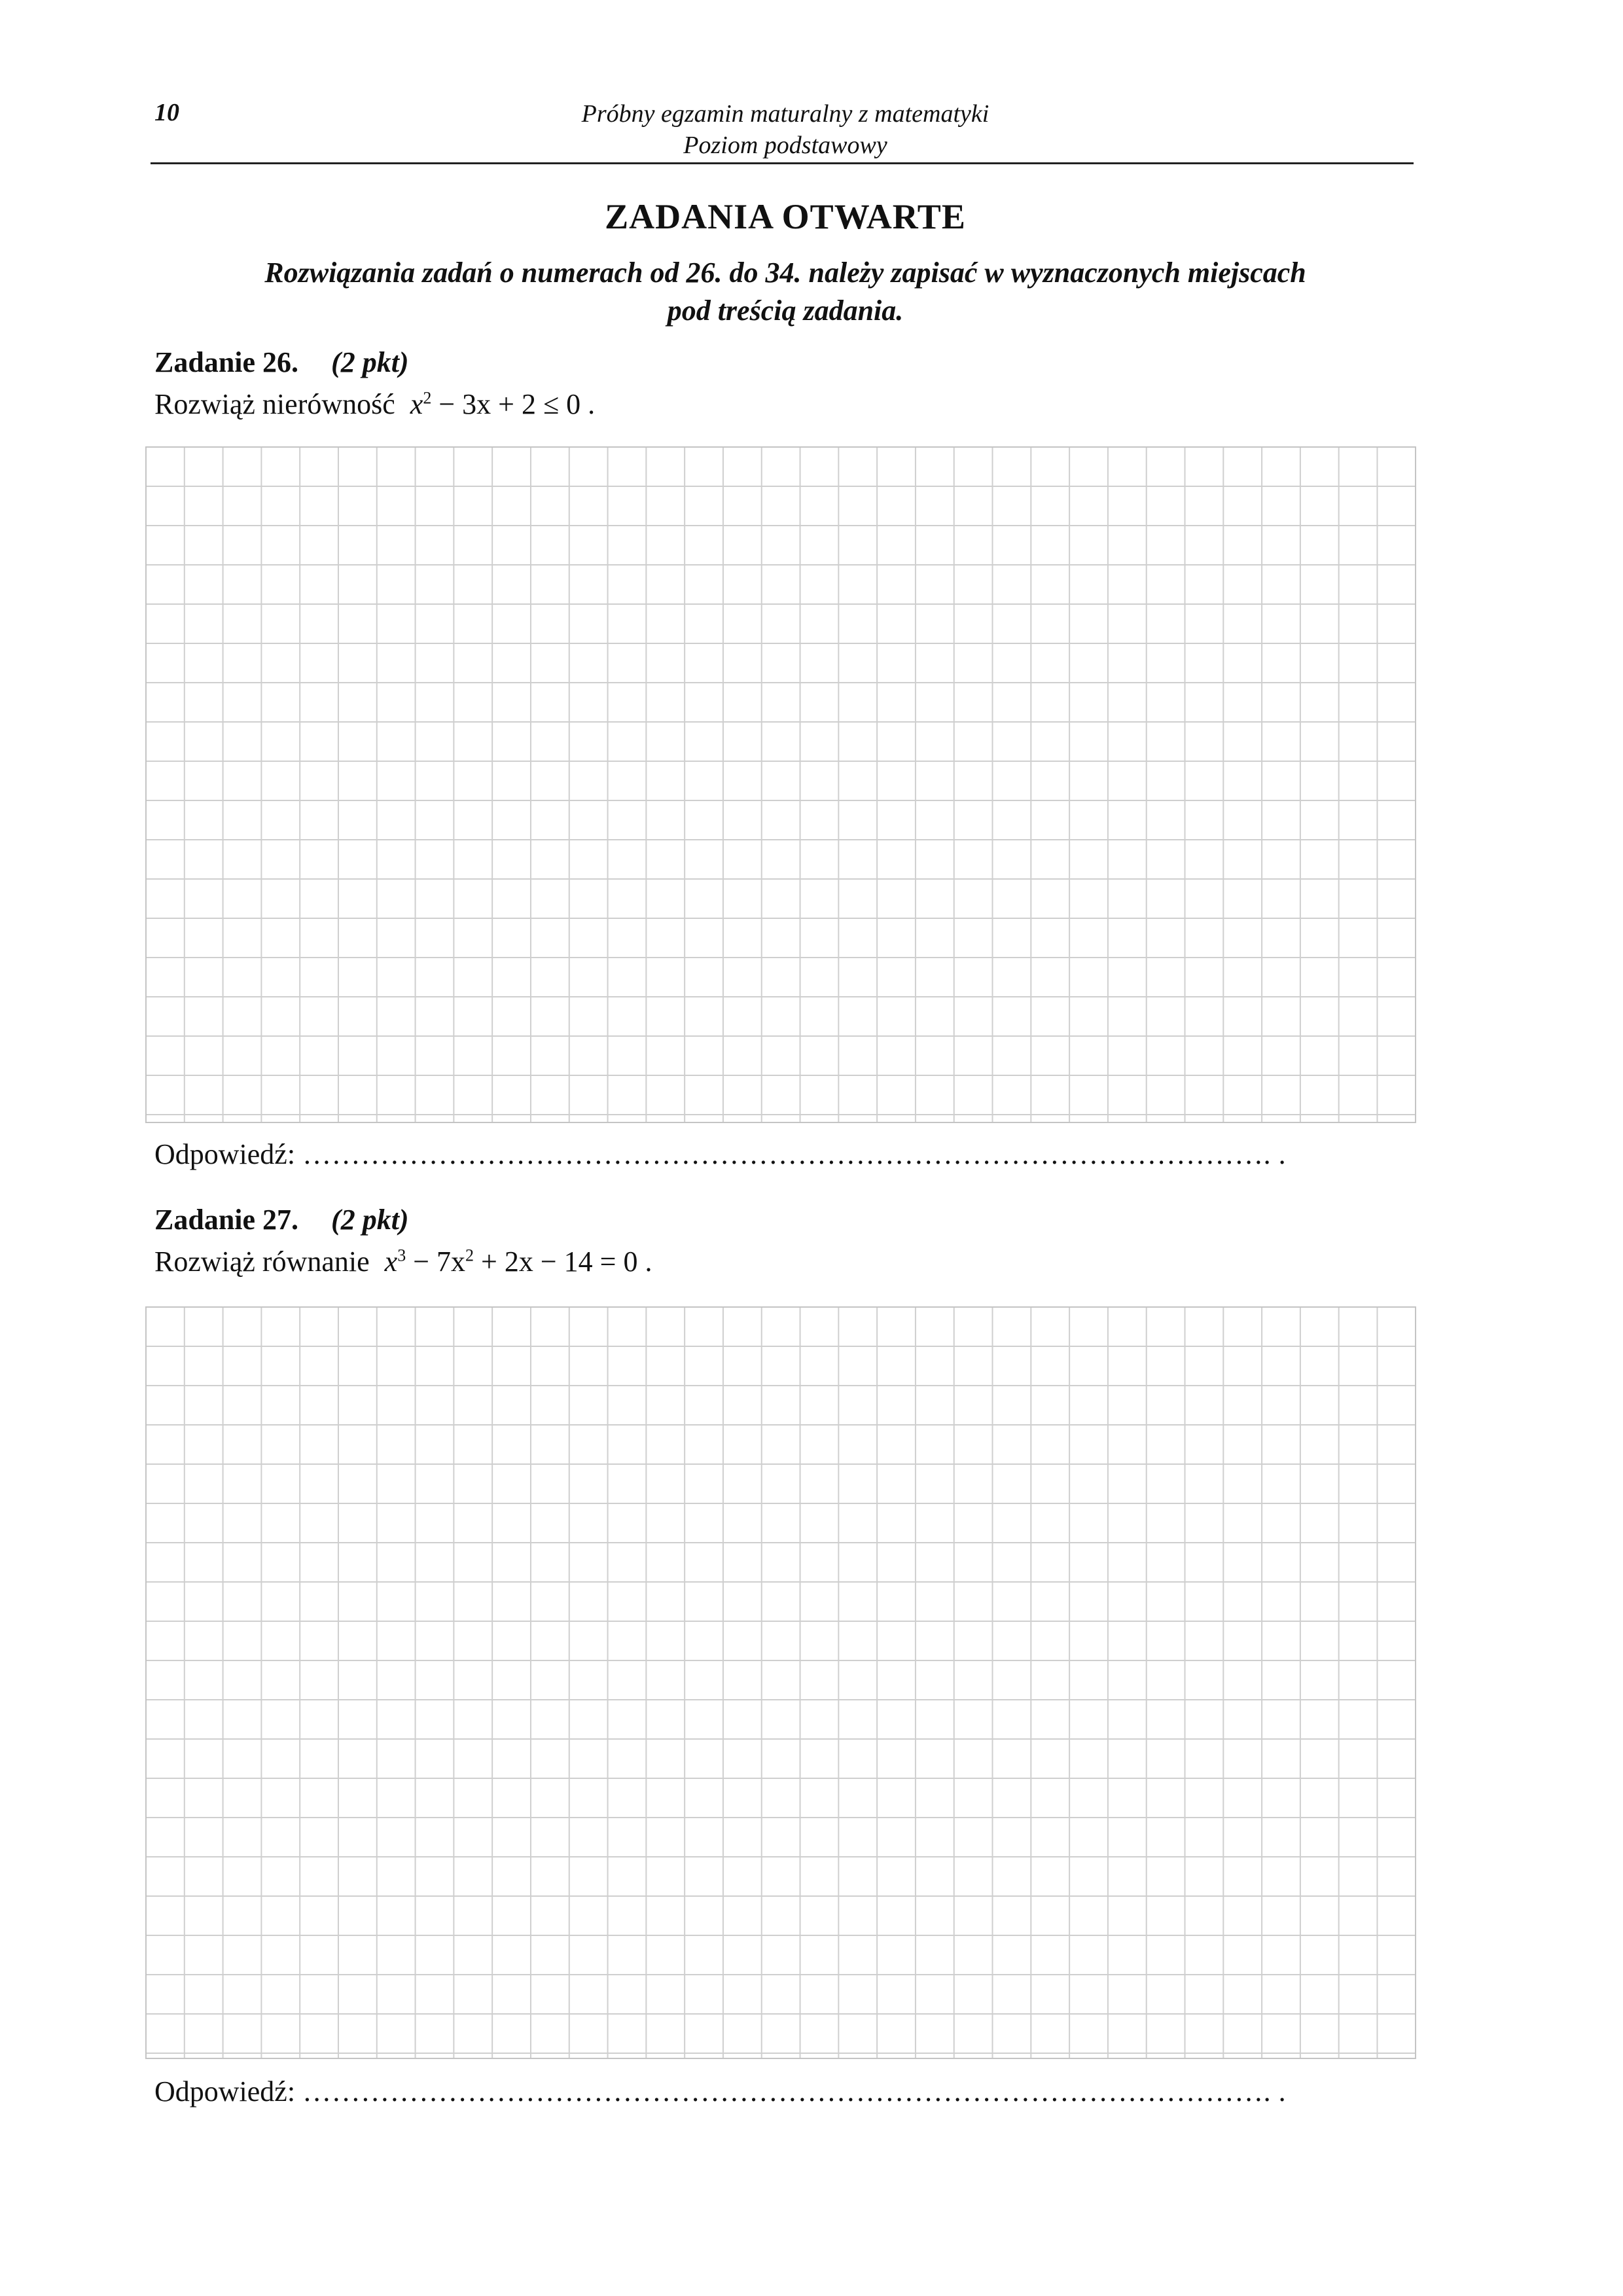 The width and height of the screenshot is (1623, 2296). What do you see at coordinates (785, 145) in the screenshot?
I see `exam-level: Poziom podstawowy` at bounding box center [785, 145].